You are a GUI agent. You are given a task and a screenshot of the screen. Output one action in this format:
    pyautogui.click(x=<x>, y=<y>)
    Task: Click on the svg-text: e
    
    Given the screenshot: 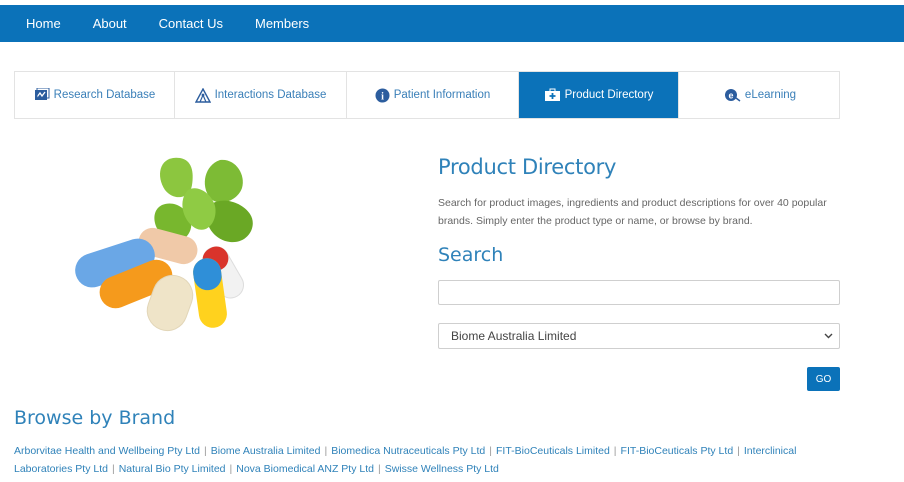 What is the action you would take?
    pyautogui.click(x=730, y=96)
    